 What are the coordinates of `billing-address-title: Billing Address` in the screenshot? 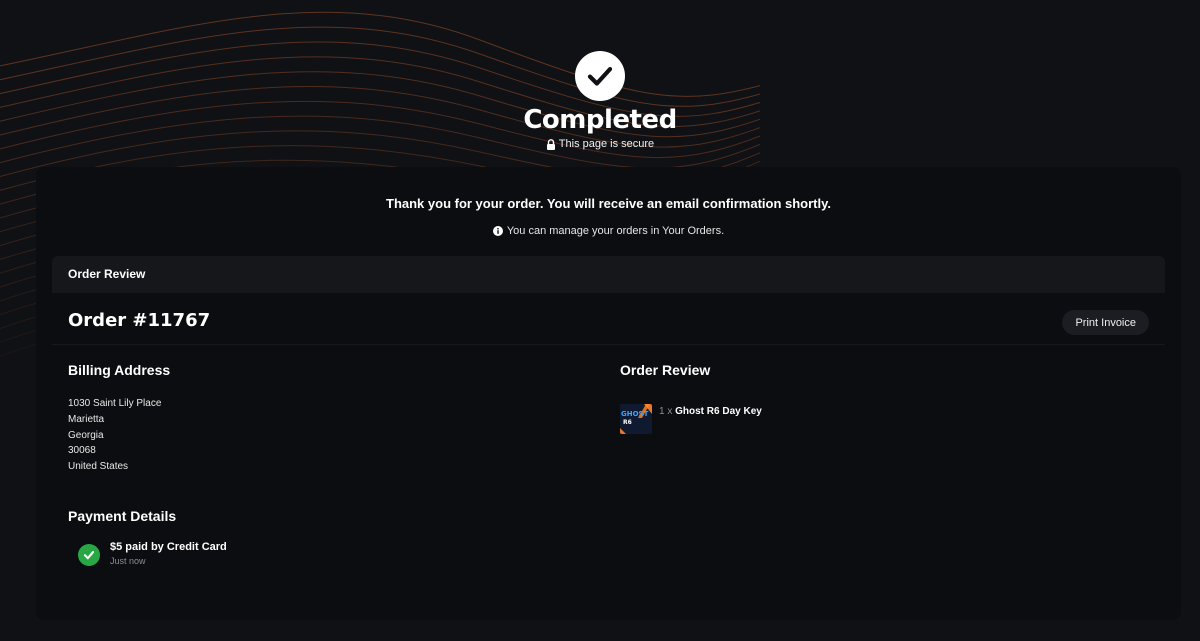 It's located at (119, 370).